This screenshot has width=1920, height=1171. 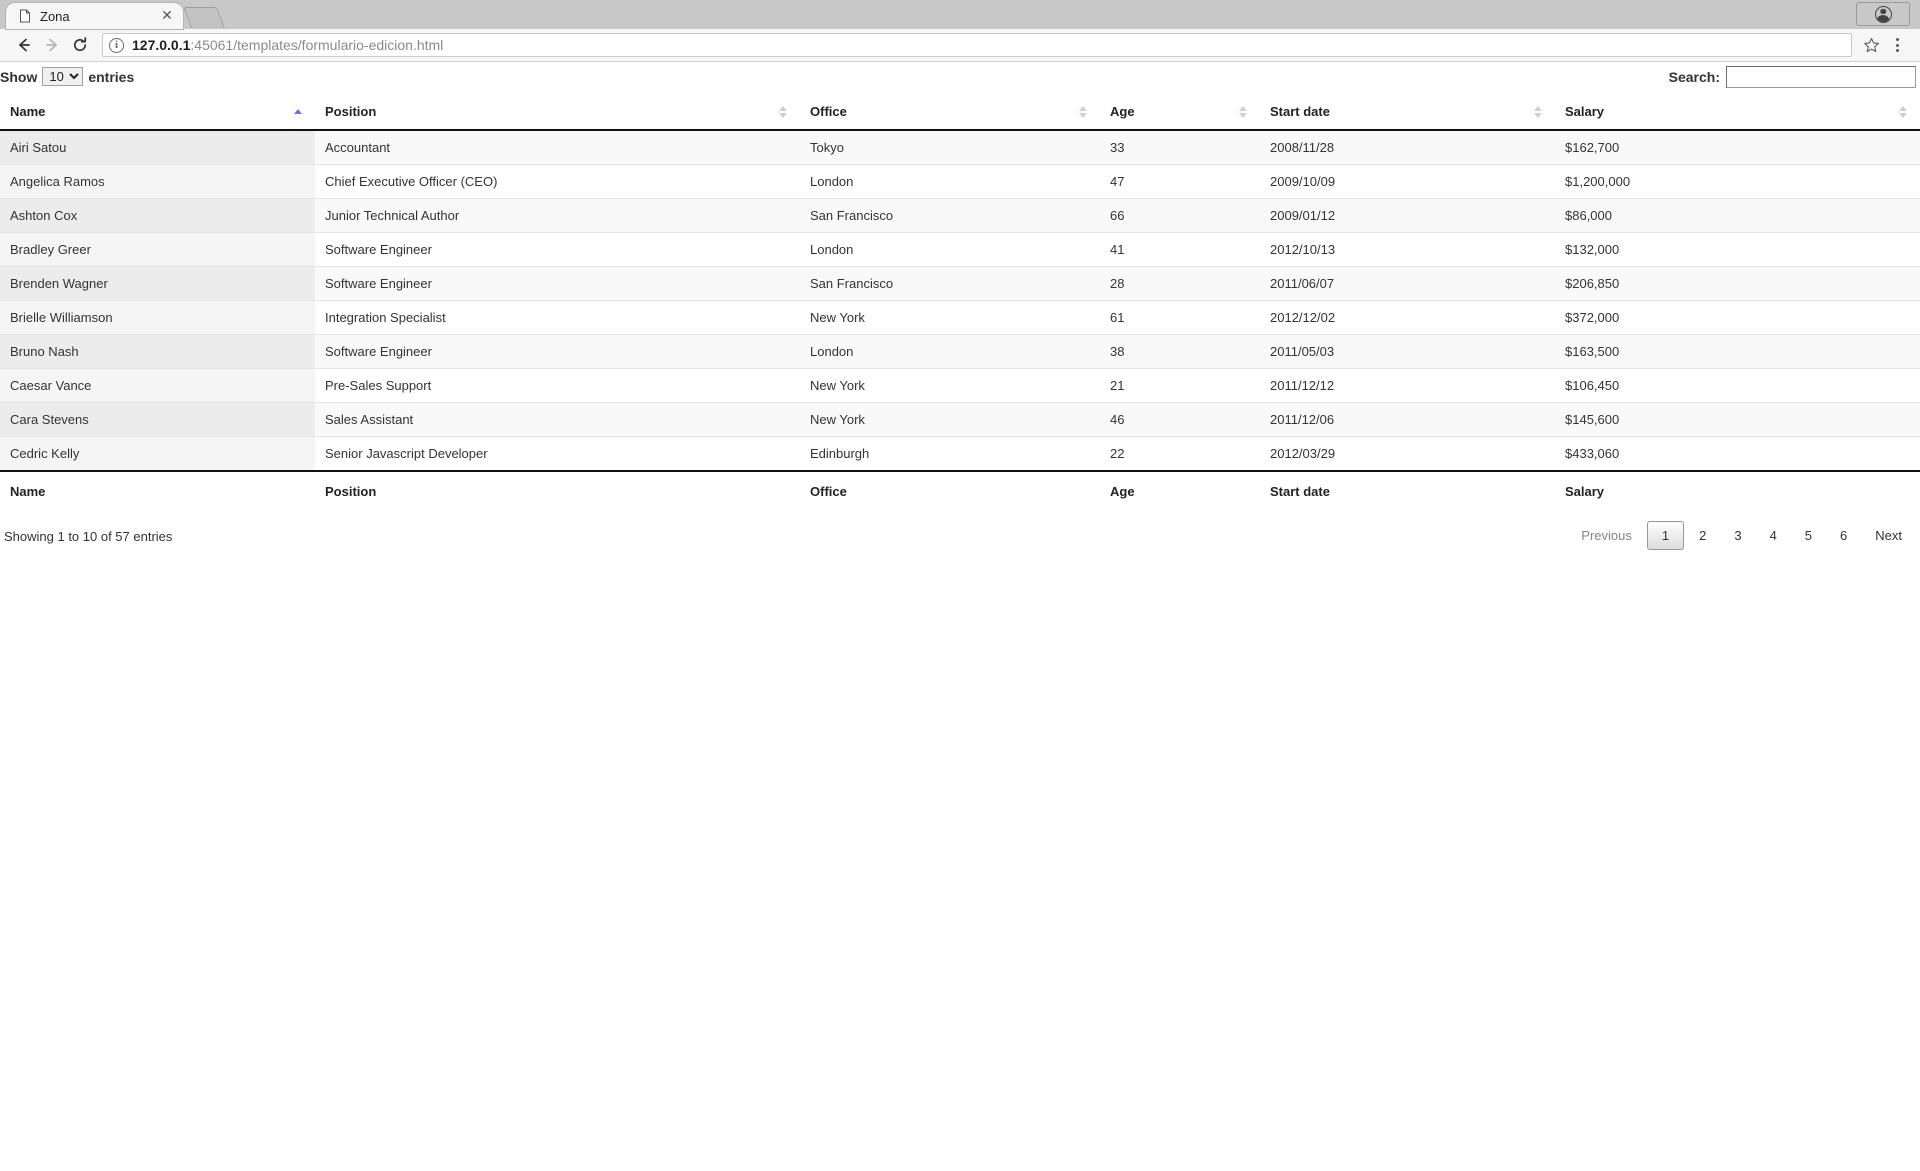 What do you see at coordinates (1737, 453) in the screenshot?
I see `cell-salary: $433,060` at bounding box center [1737, 453].